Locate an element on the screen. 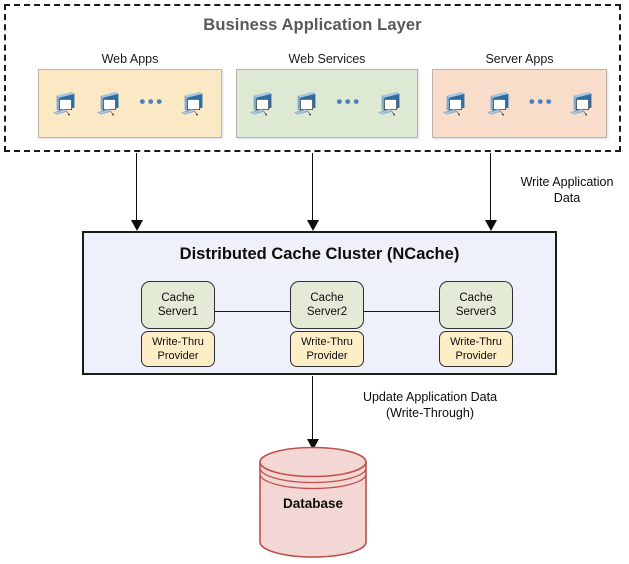 Image resolution: width=629 pixels, height=564 pixels. write-thru-provider-1-label: Write-Thru Provider is located at coordinates (178, 349).